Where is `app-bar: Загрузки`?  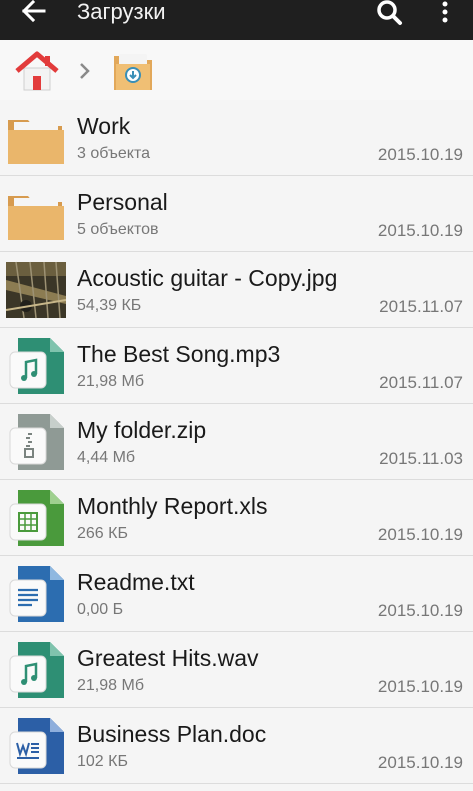
app-bar: Загрузки is located at coordinates (236, 20).